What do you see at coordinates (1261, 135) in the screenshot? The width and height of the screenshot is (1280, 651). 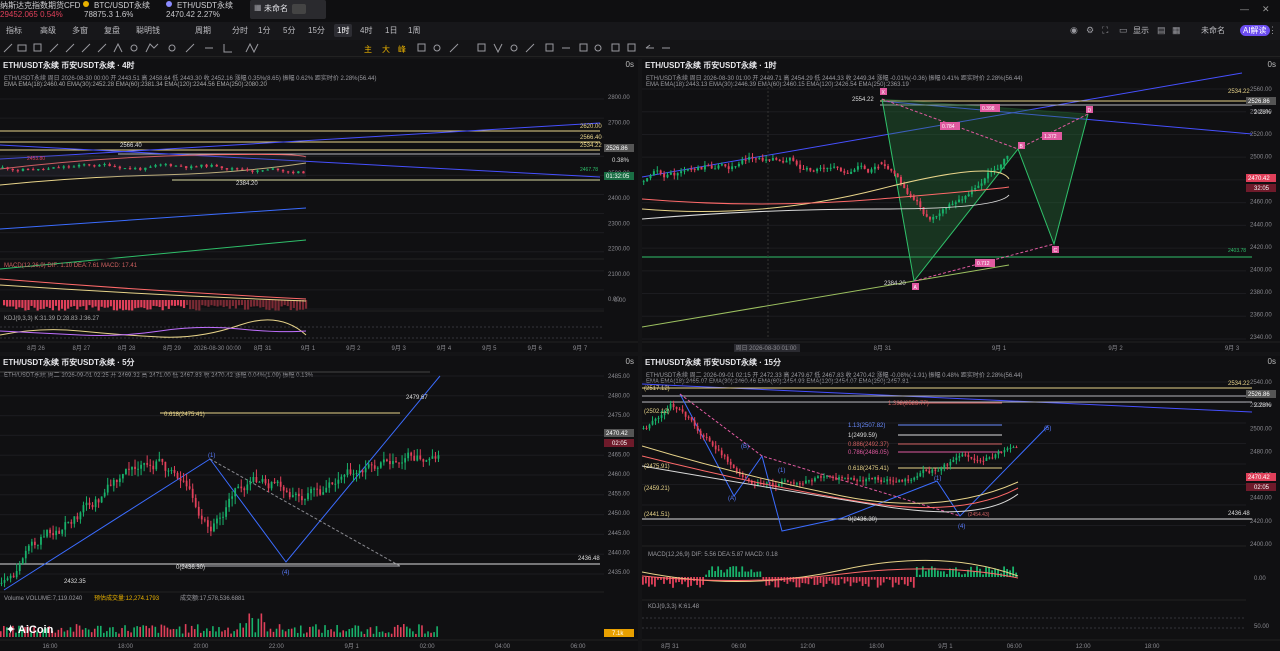 I see `price-tick-label: 2520.00` at bounding box center [1261, 135].